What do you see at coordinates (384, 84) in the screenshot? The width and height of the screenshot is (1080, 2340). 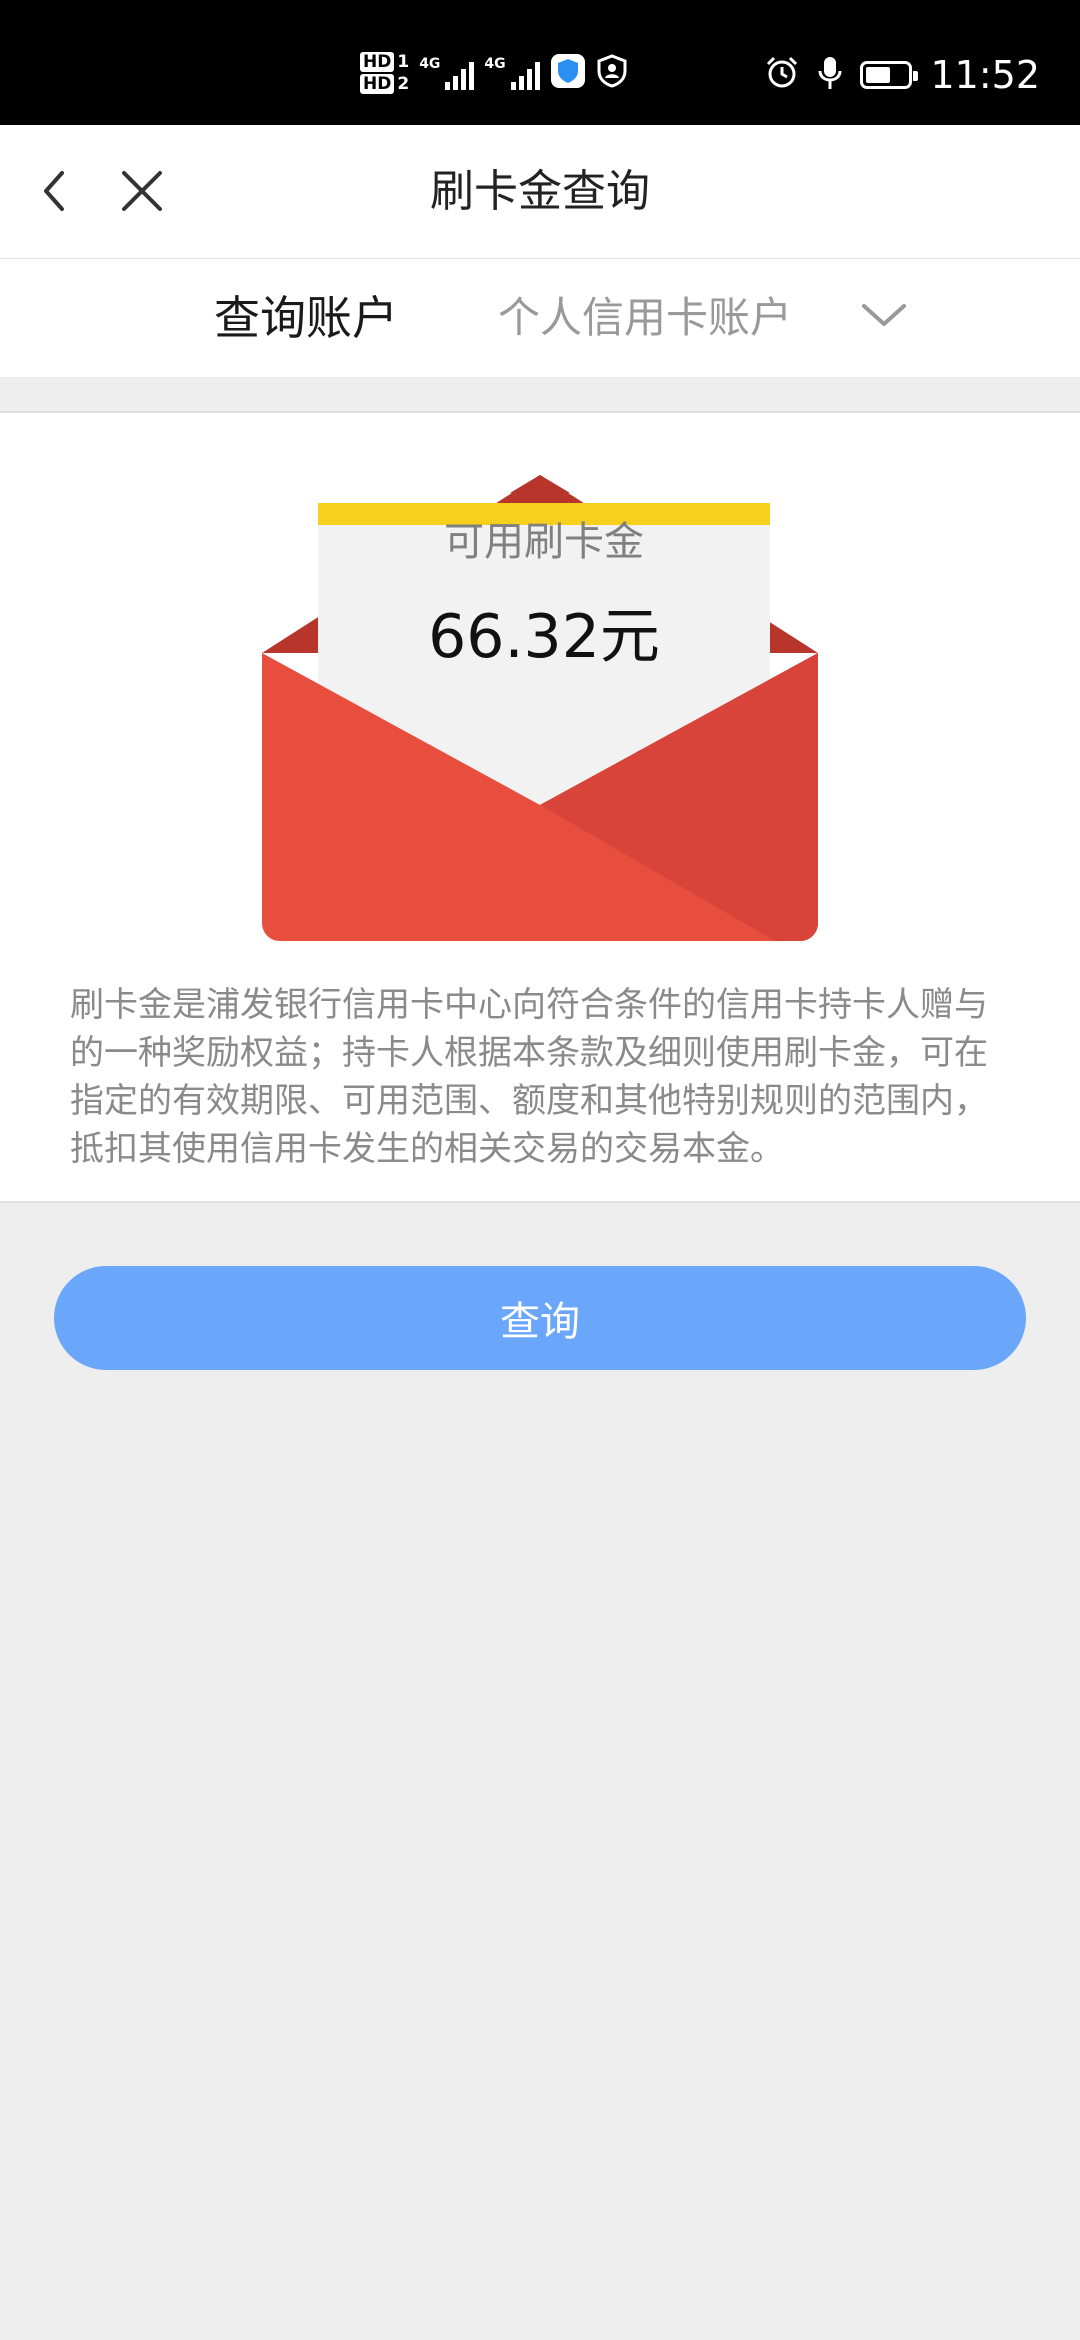 I see `sim2-indicator: HD 2` at bounding box center [384, 84].